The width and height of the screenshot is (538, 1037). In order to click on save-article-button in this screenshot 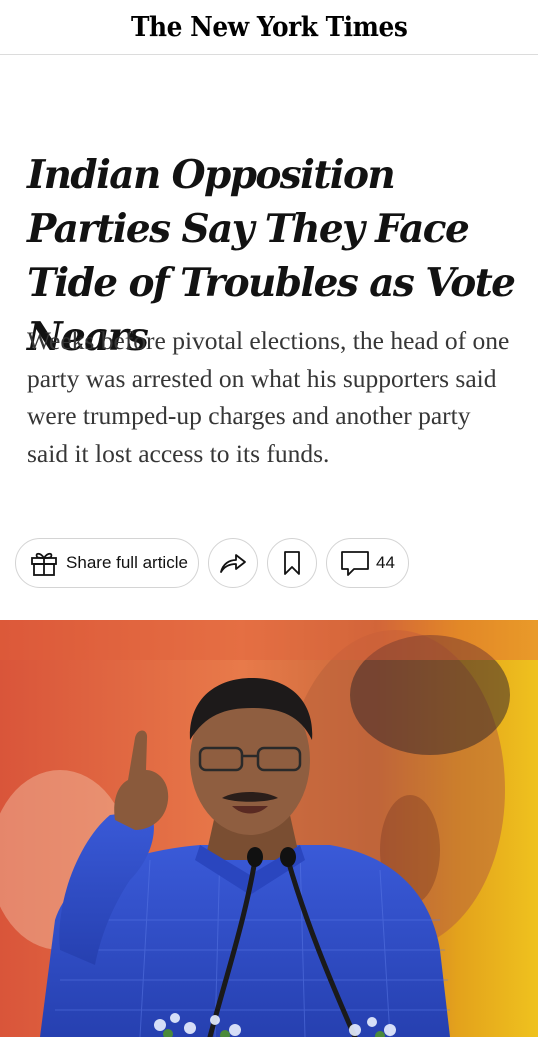, I will do `click(292, 563)`.